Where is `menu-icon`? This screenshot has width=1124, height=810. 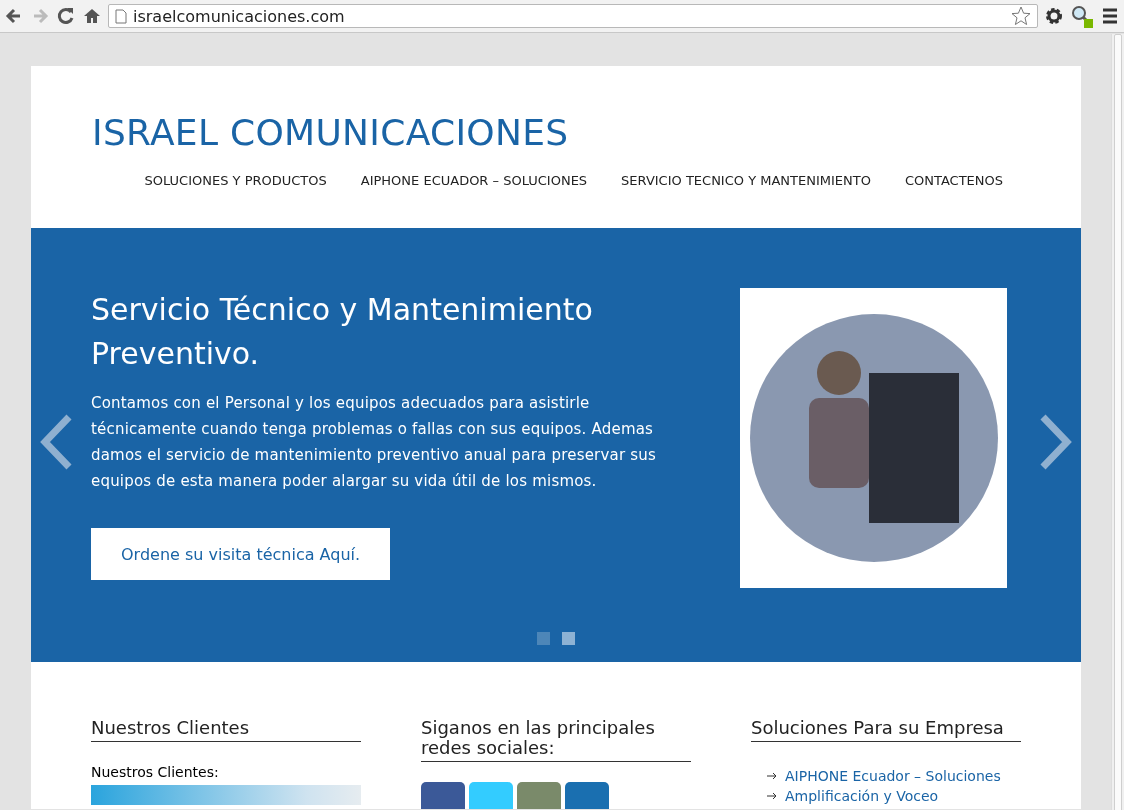
menu-icon is located at coordinates (1110, 16).